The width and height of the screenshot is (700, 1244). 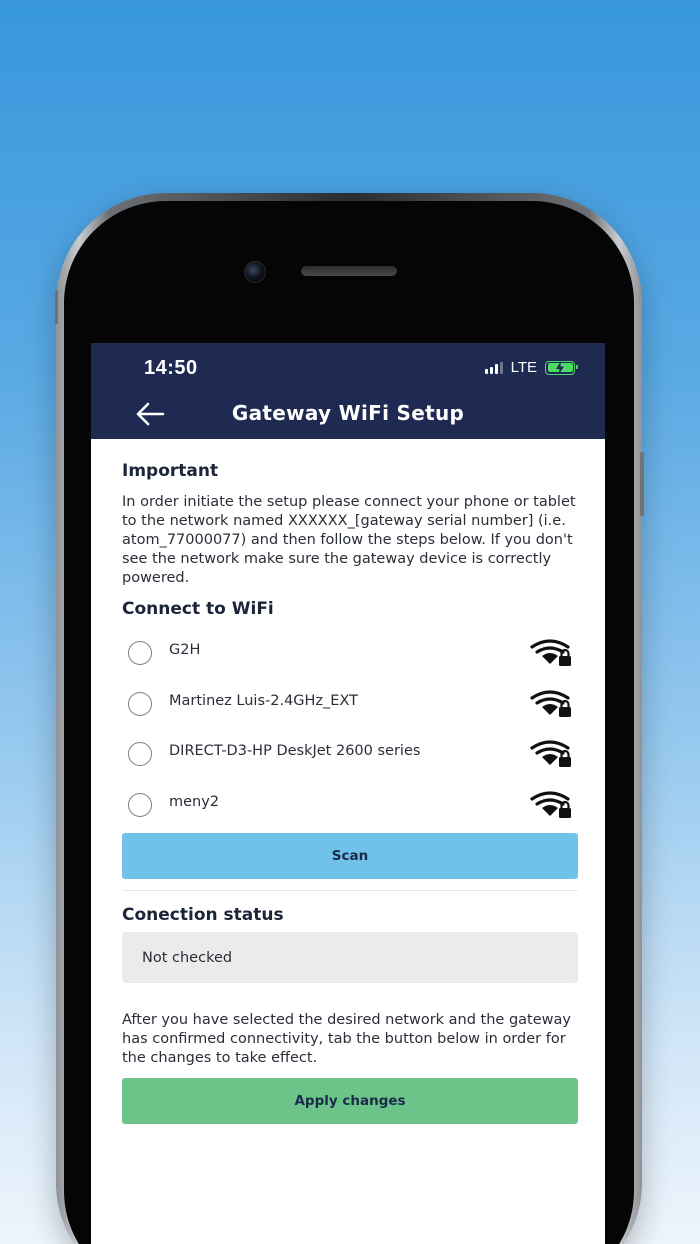 I want to click on front-camera, so click(x=255, y=272).